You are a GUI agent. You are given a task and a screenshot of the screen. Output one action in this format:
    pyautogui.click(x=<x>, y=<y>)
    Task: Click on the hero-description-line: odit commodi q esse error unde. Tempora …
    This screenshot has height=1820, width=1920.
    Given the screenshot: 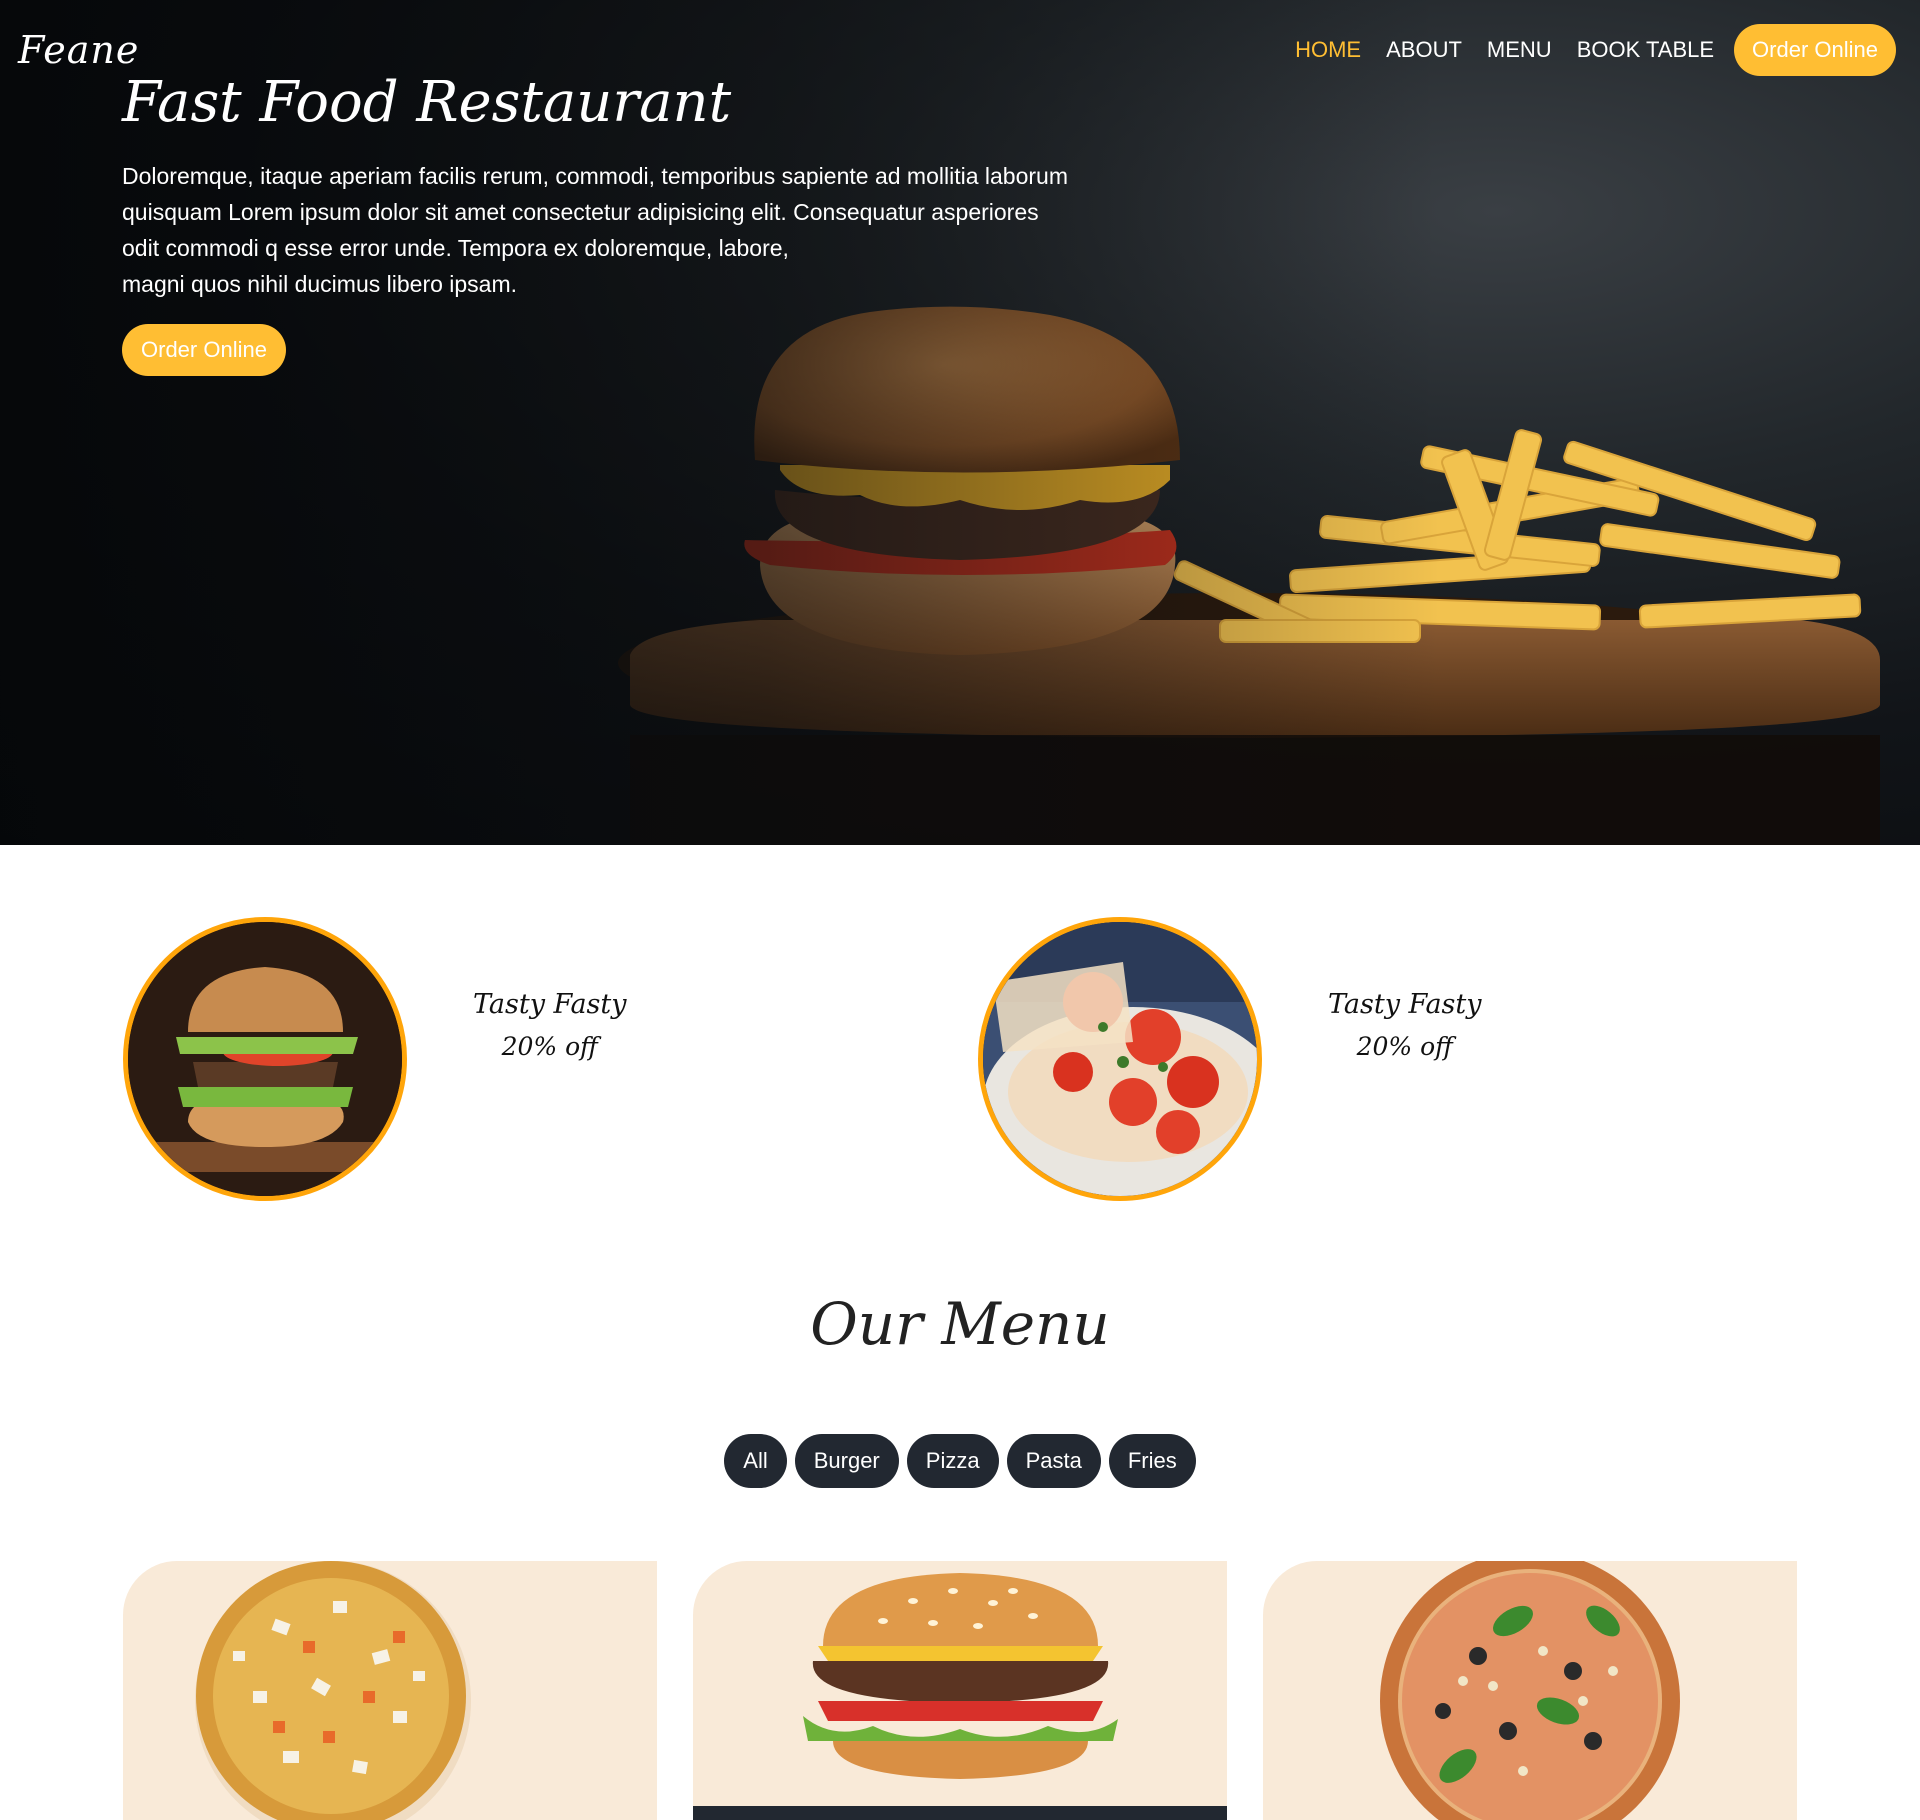 What is the action you would take?
    pyautogui.click(x=455, y=248)
    